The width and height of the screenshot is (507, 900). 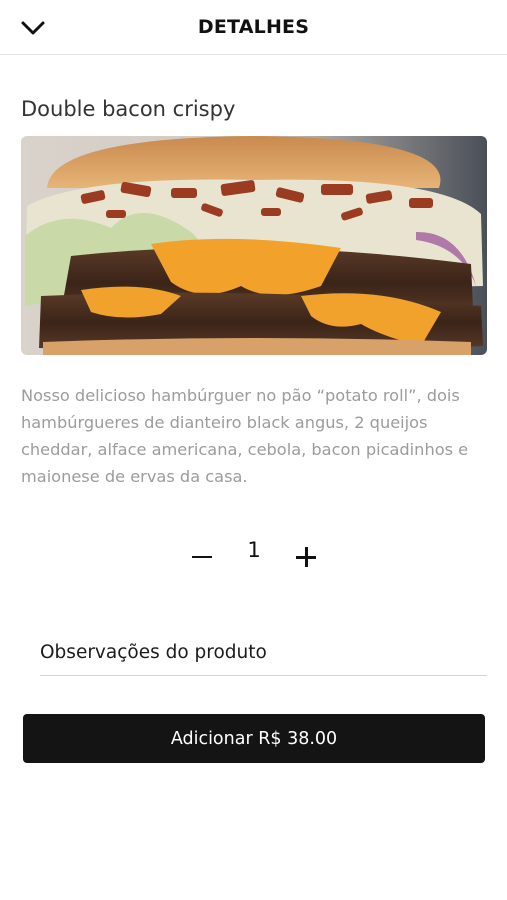 I want to click on header: DETALHES, so click(x=253, y=27).